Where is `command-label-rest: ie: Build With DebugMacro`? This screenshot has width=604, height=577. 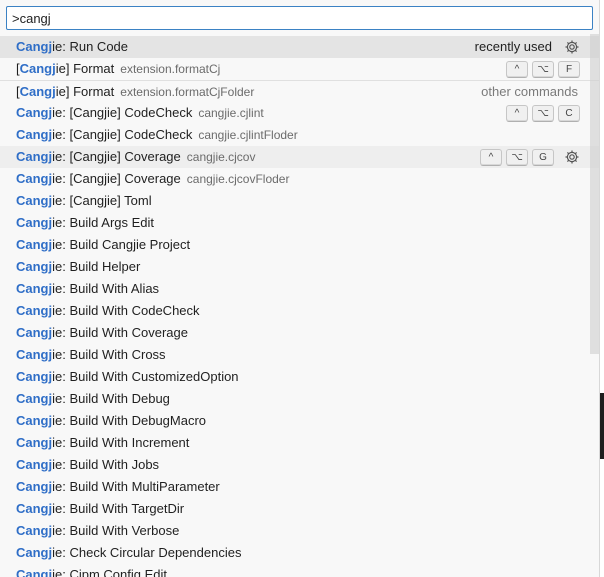
command-label-rest: ie: Build With DebugMacro is located at coordinates (129, 420).